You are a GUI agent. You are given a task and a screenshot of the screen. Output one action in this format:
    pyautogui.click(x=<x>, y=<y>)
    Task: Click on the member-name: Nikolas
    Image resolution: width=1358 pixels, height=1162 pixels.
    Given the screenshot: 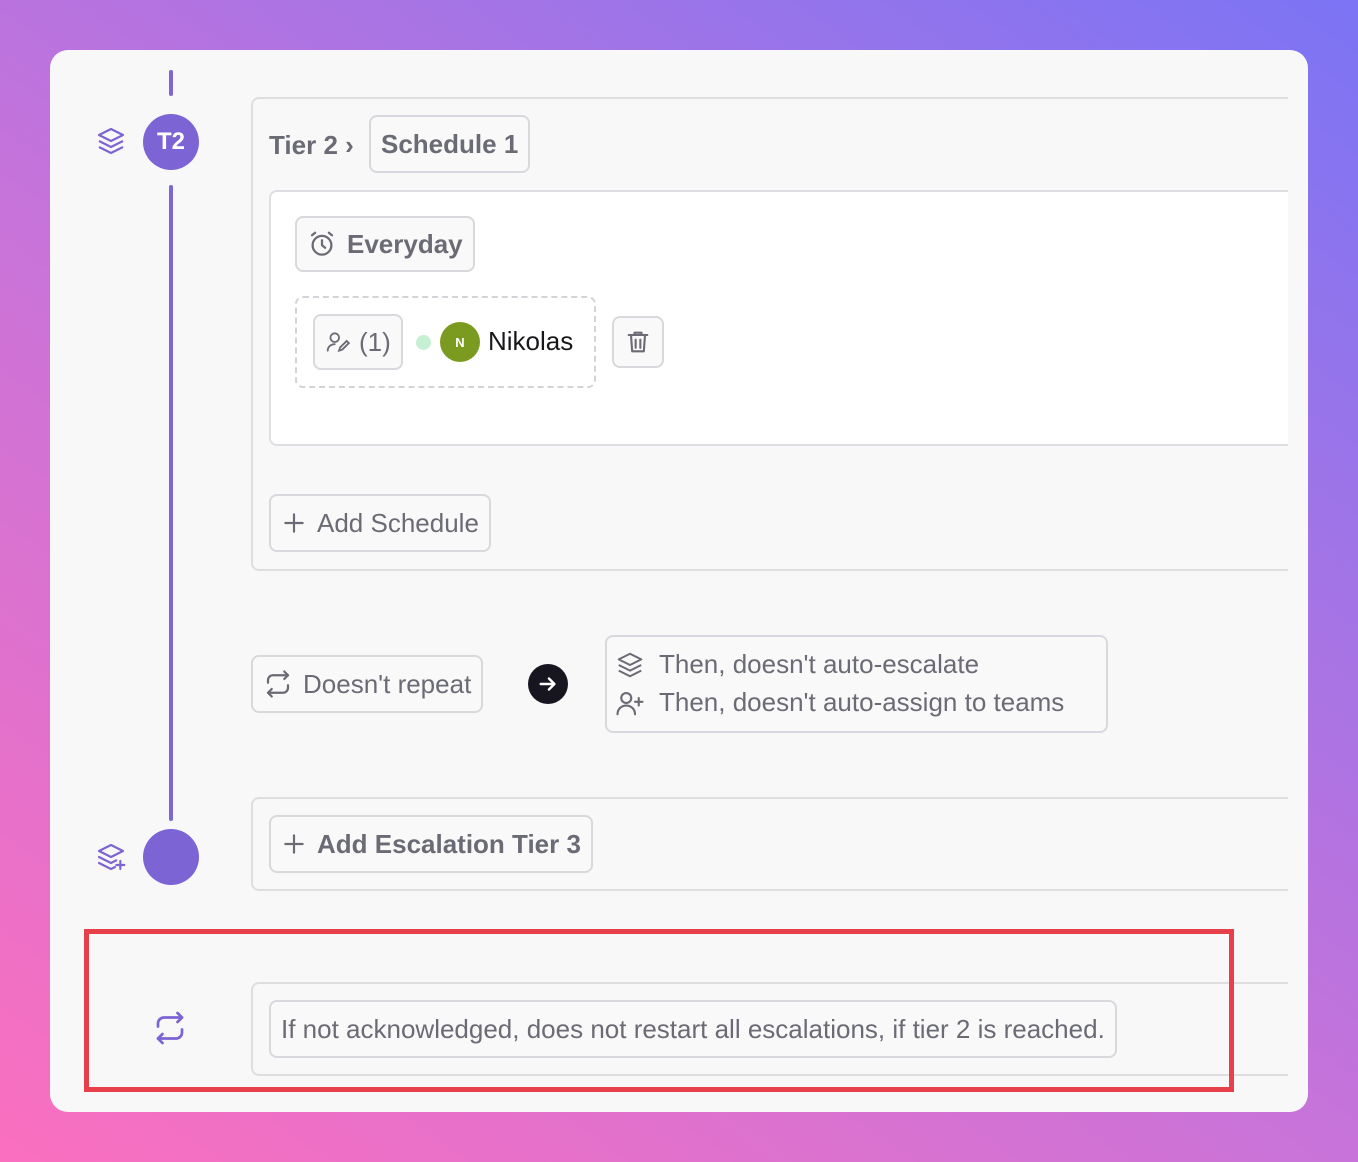 What is the action you would take?
    pyautogui.click(x=531, y=341)
    